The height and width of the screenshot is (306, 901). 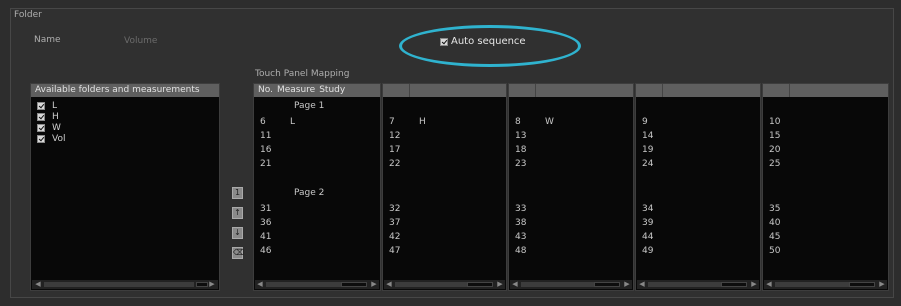 I want to click on table-row: 42, so click(x=394, y=237).